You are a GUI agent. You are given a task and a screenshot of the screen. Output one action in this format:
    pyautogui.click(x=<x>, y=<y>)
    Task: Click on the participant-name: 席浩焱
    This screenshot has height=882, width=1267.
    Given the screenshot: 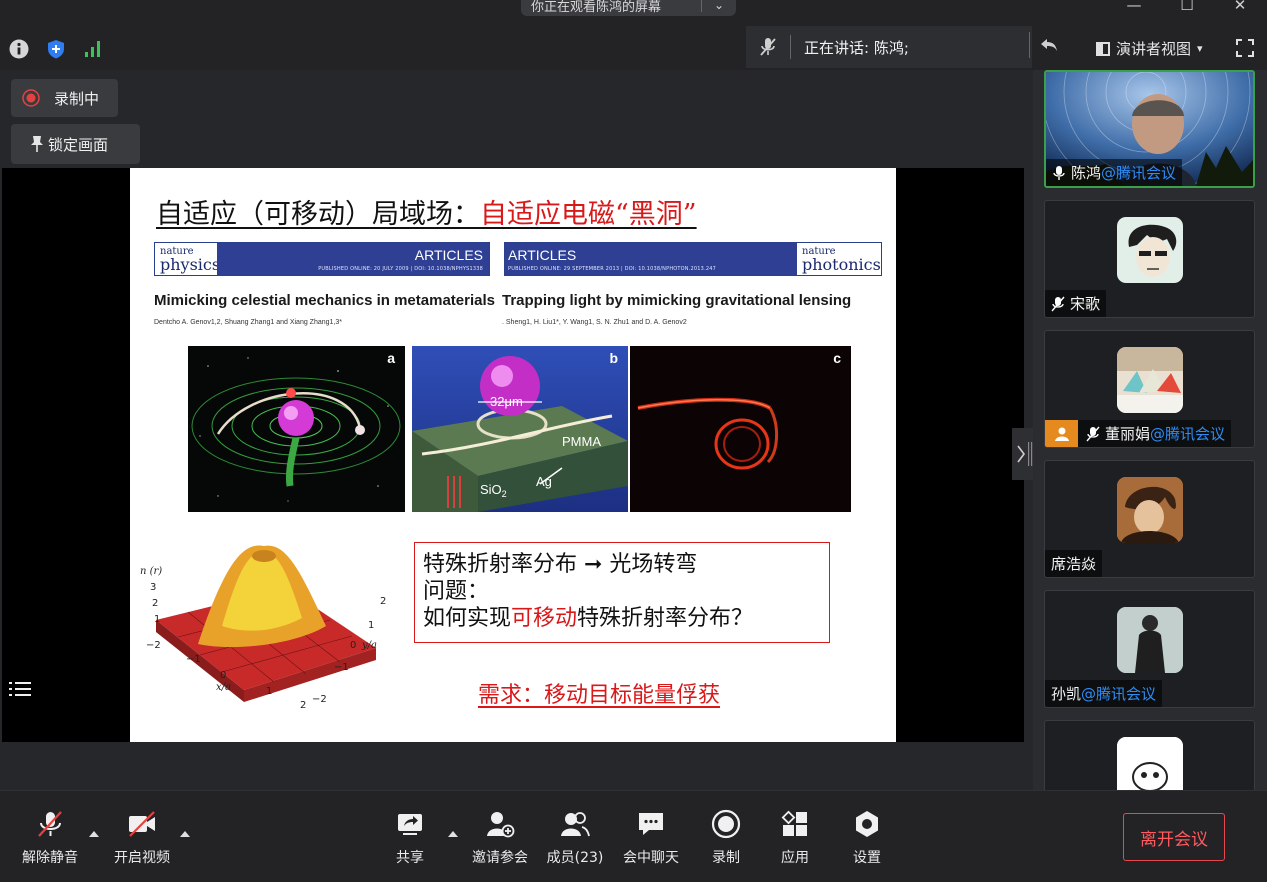 What is the action you would take?
    pyautogui.click(x=1074, y=564)
    